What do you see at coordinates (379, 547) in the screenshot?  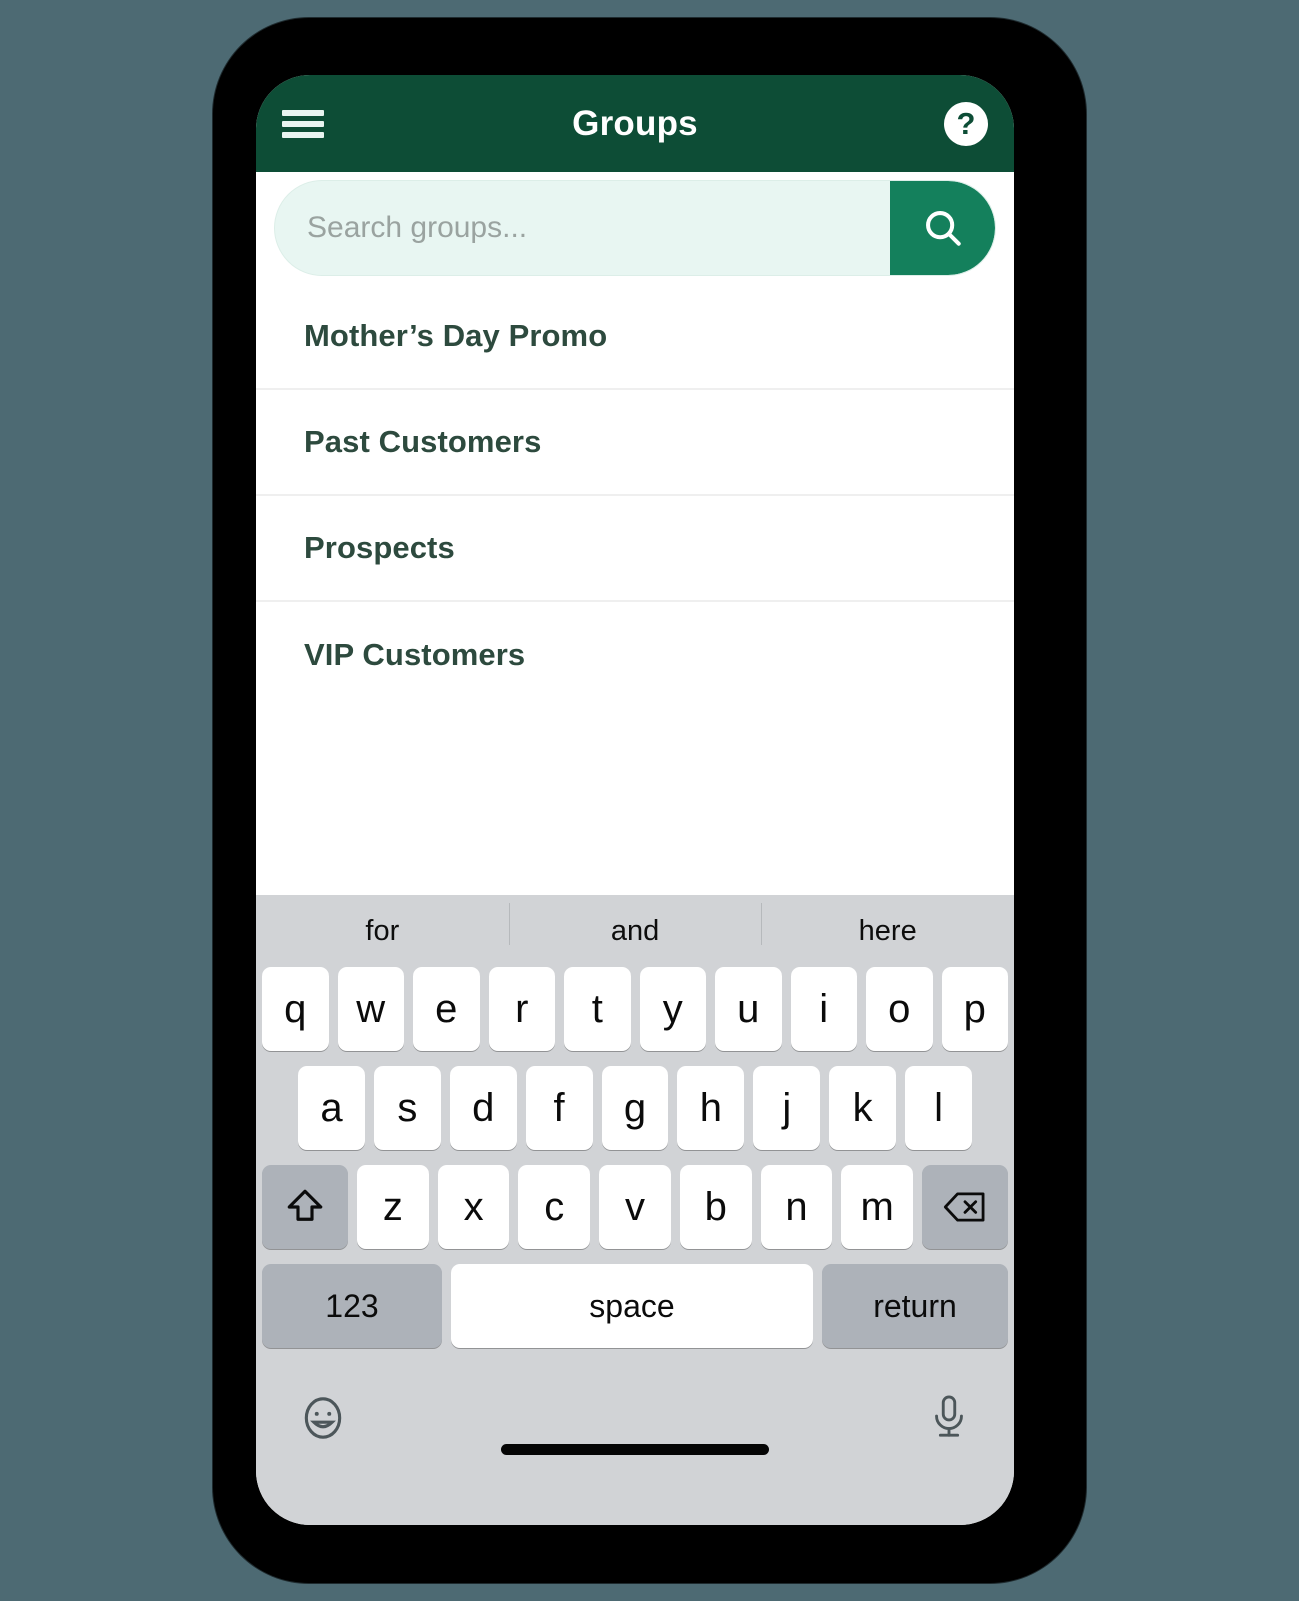 I see `group-name: Prospects` at bounding box center [379, 547].